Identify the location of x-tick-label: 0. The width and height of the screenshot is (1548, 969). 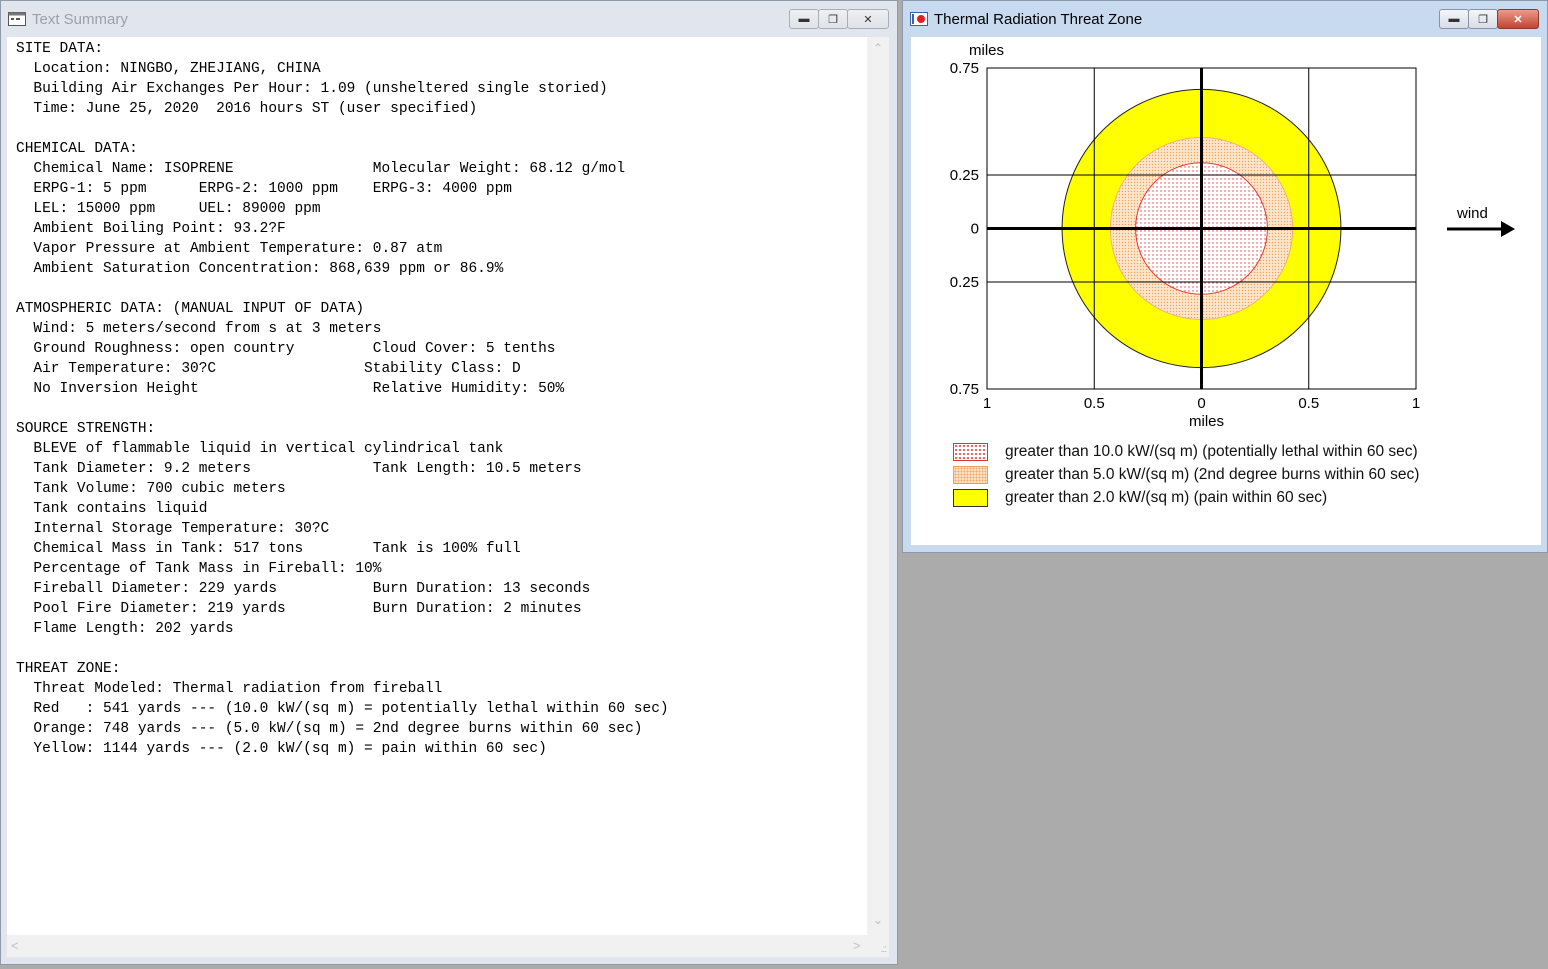
(1201, 403).